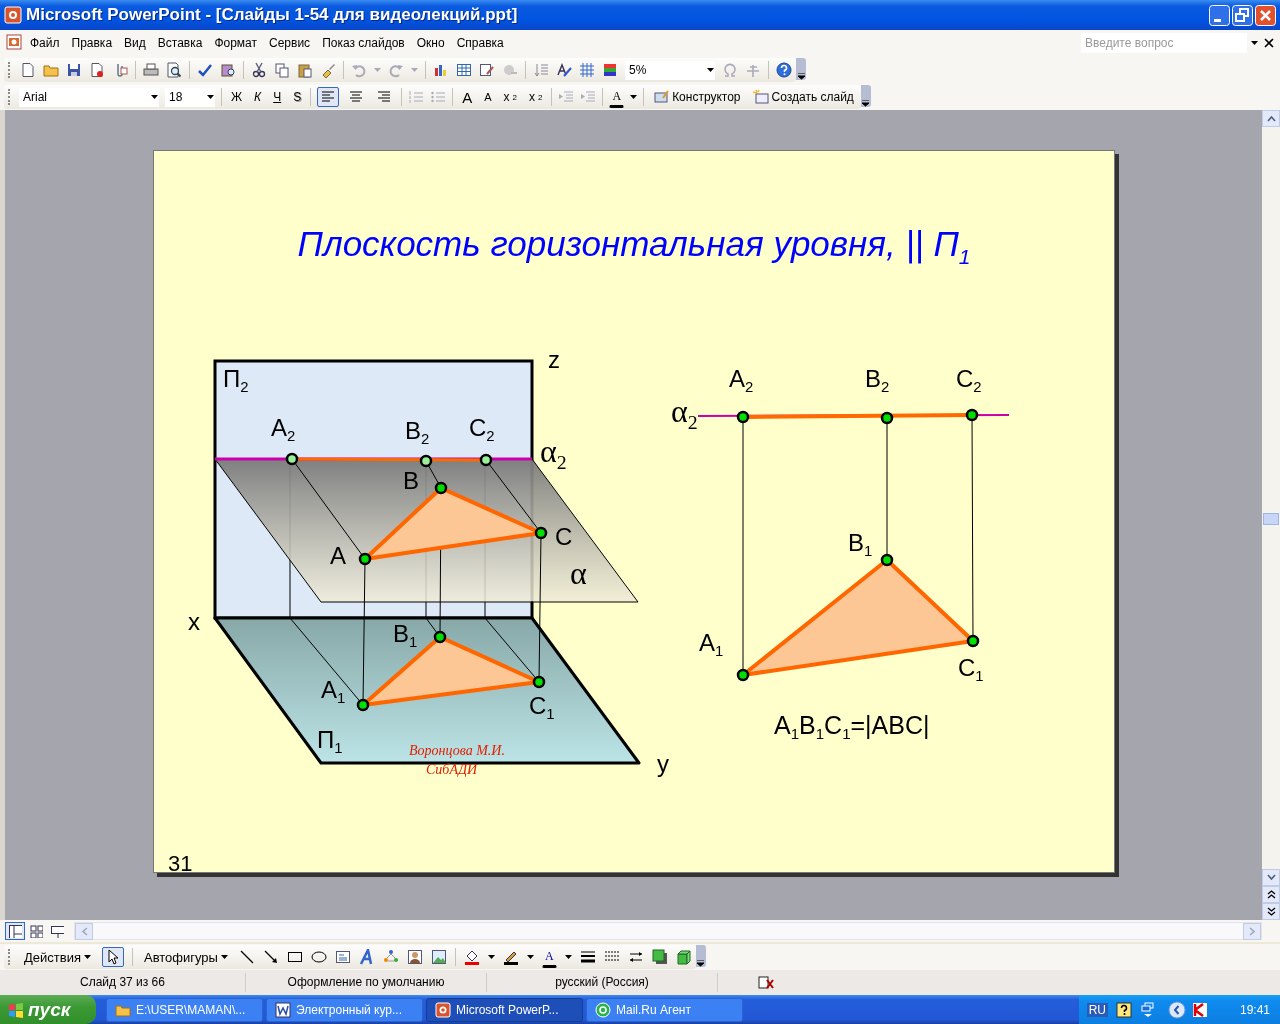 This screenshot has height=1024, width=1280. I want to click on previous-slide-icon, so click(1271, 894).